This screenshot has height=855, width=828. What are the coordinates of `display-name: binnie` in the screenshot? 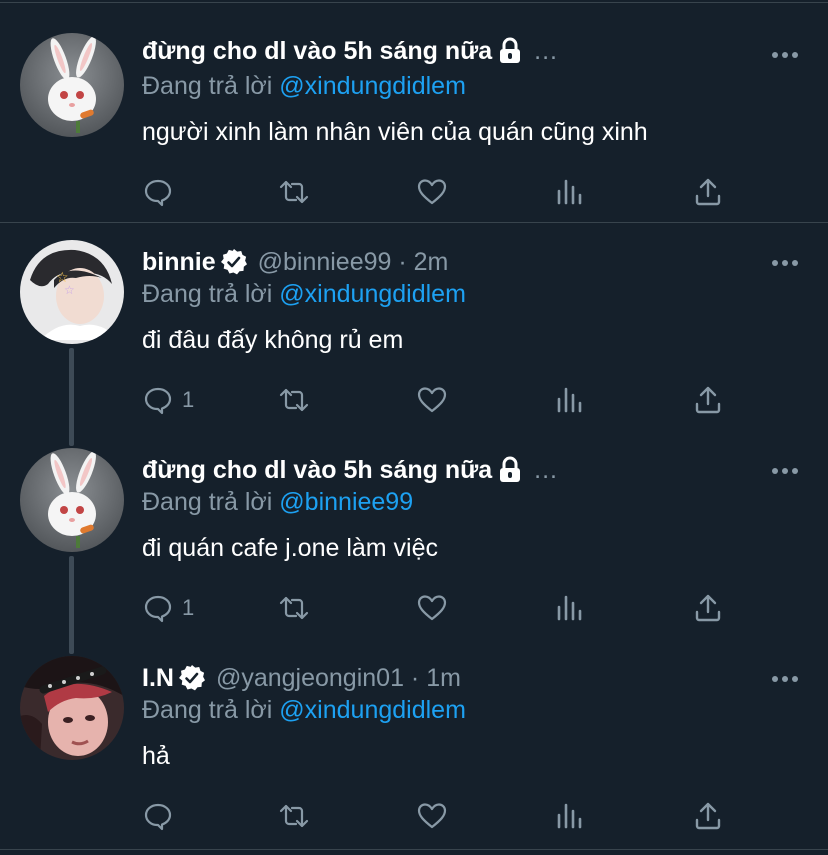 It's located at (179, 262).